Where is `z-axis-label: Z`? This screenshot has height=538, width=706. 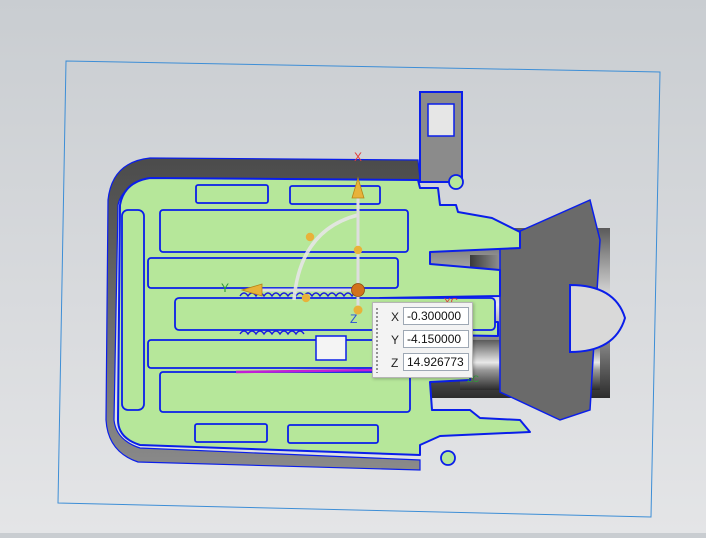
z-axis-label: Z is located at coordinates (353, 319).